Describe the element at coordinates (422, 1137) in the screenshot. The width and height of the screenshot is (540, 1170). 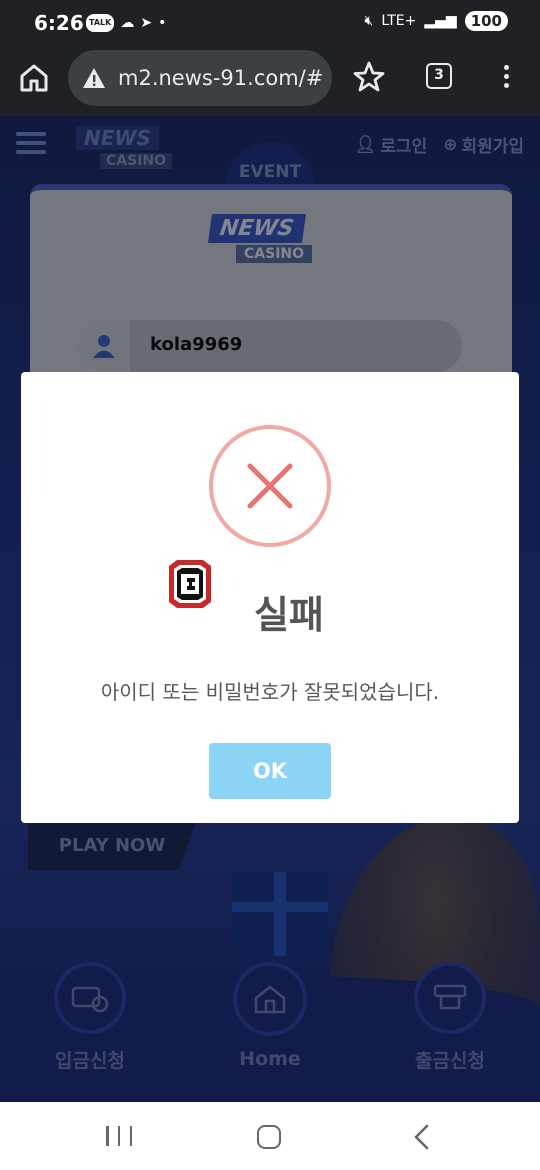
I see `back-chevron-icon` at that location.